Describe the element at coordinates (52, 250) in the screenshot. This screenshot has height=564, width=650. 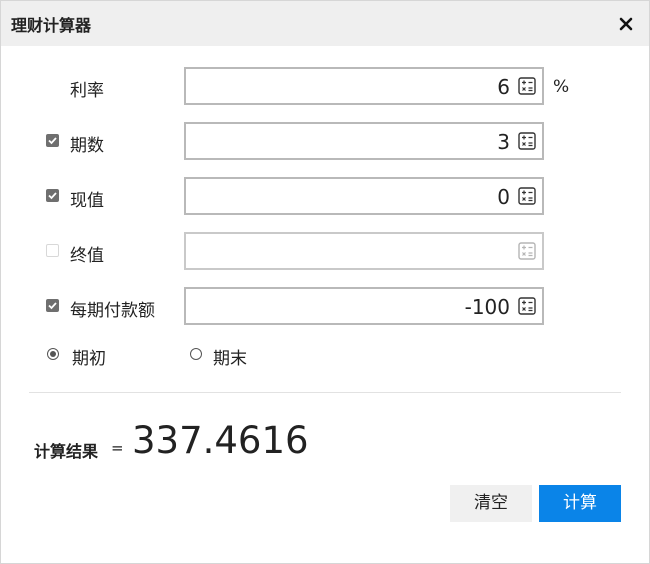
I see `future-value-checkbox` at that location.